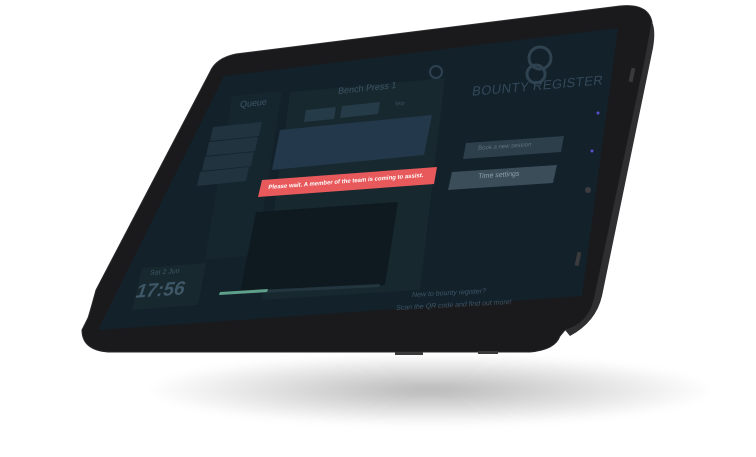 The width and height of the screenshot is (756, 457). What do you see at coordinates (160, 290) in the screenshot?
I see `clock-text: 17:56` at bounding box center [160, 290].